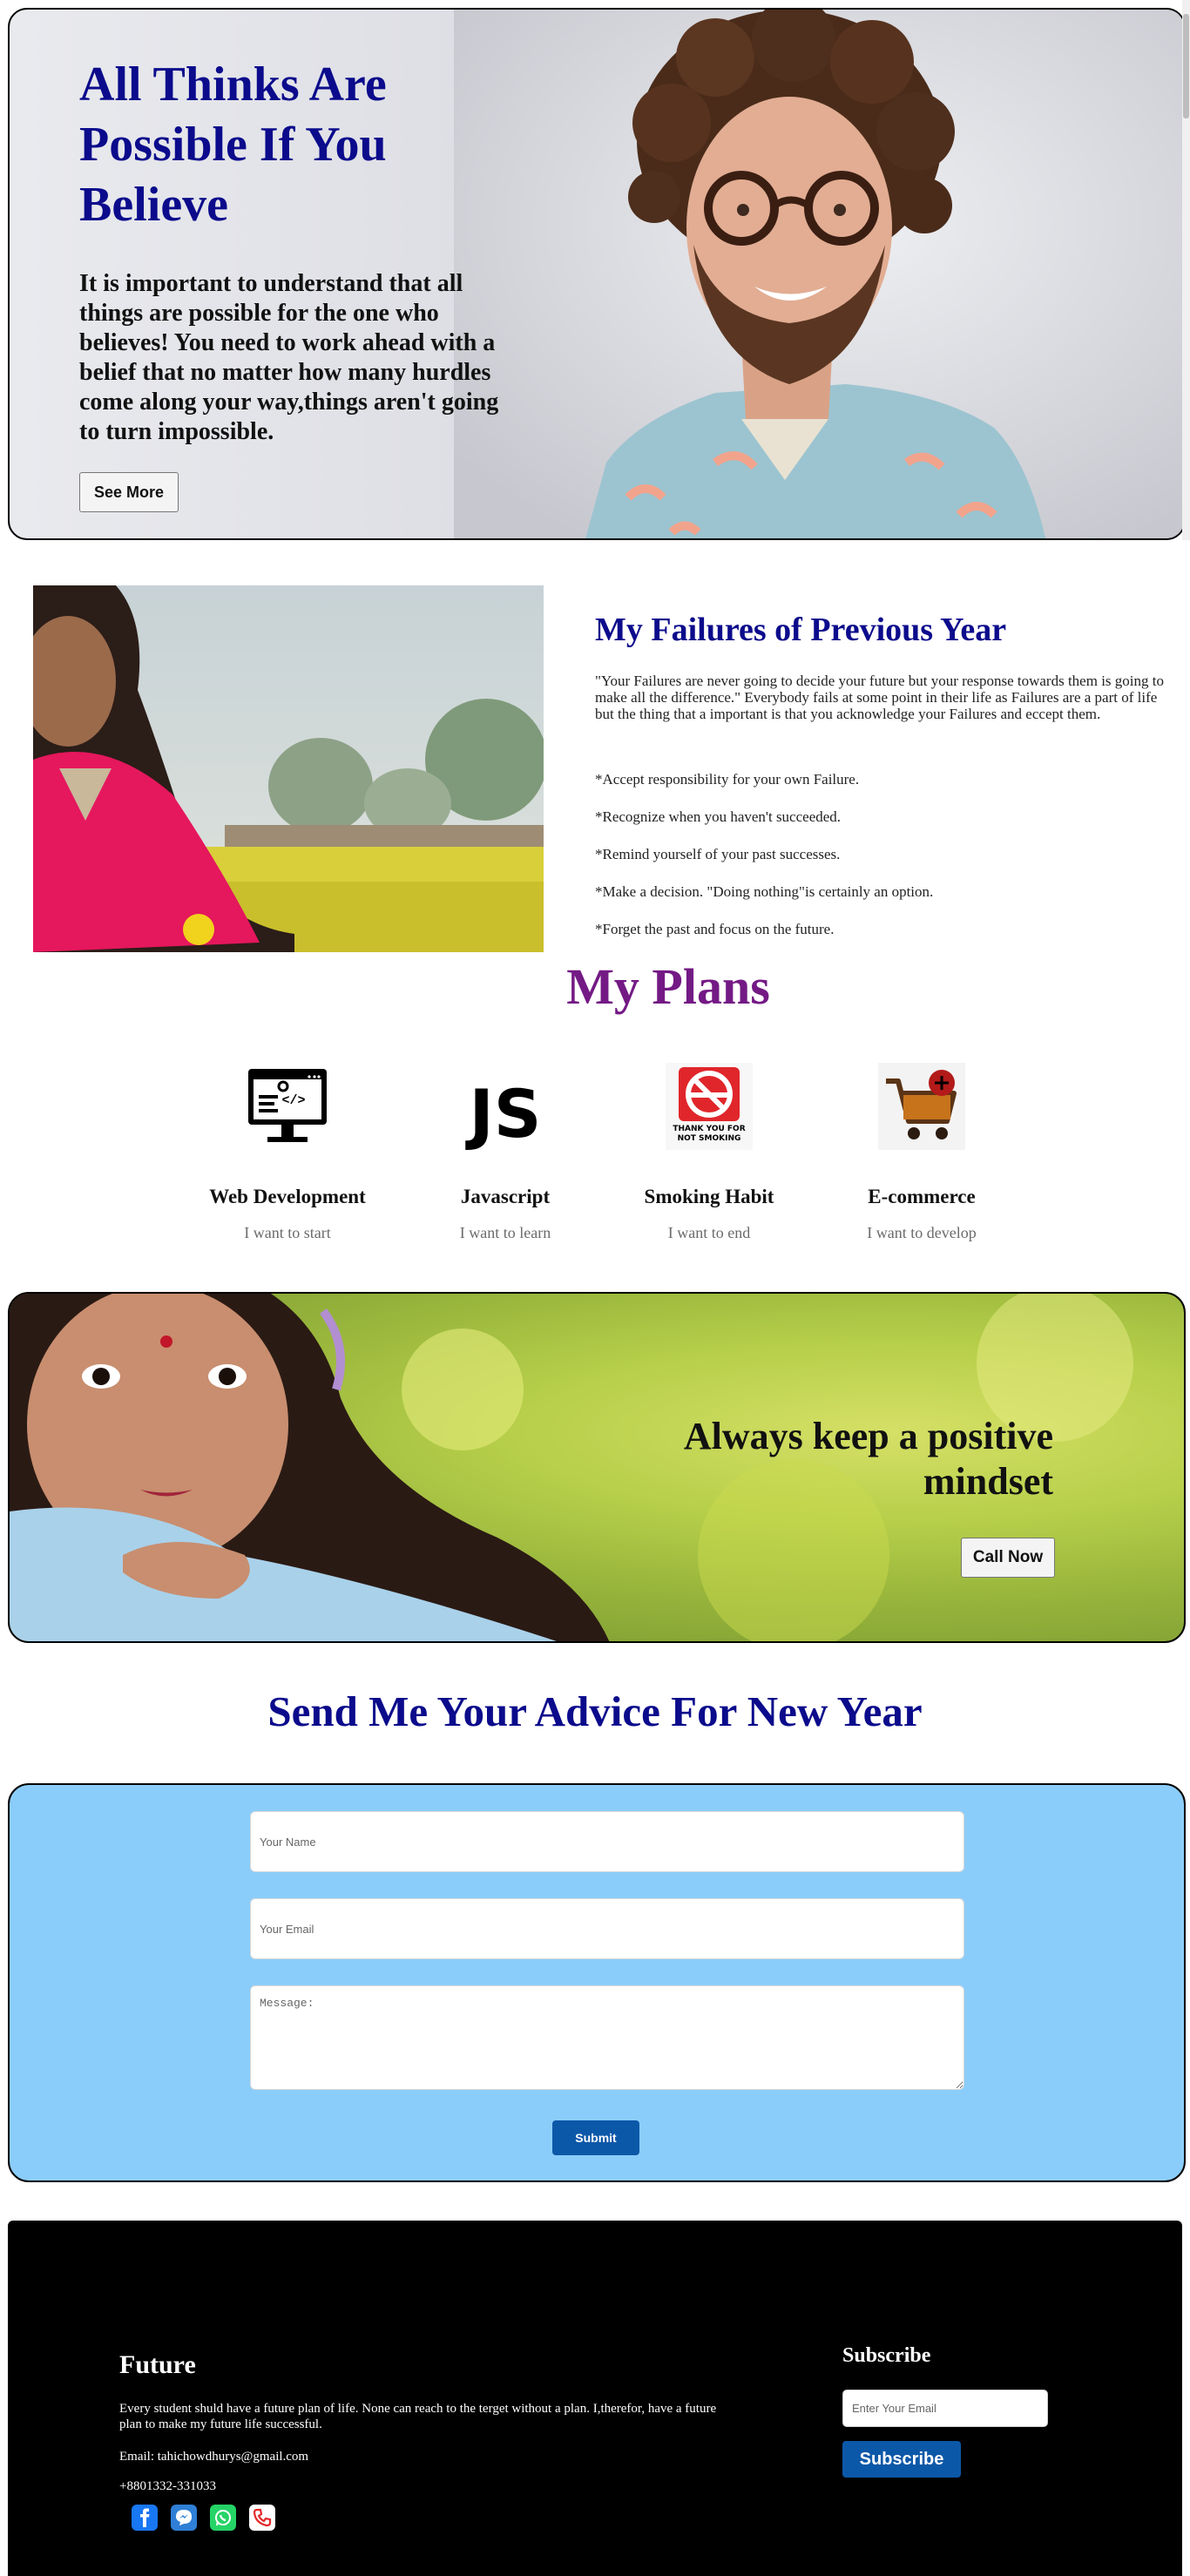 The image size is (1190, 2576). I want to click on footer-email: Email: tahichowdhurys@gmail.com, so click(214, 2457).